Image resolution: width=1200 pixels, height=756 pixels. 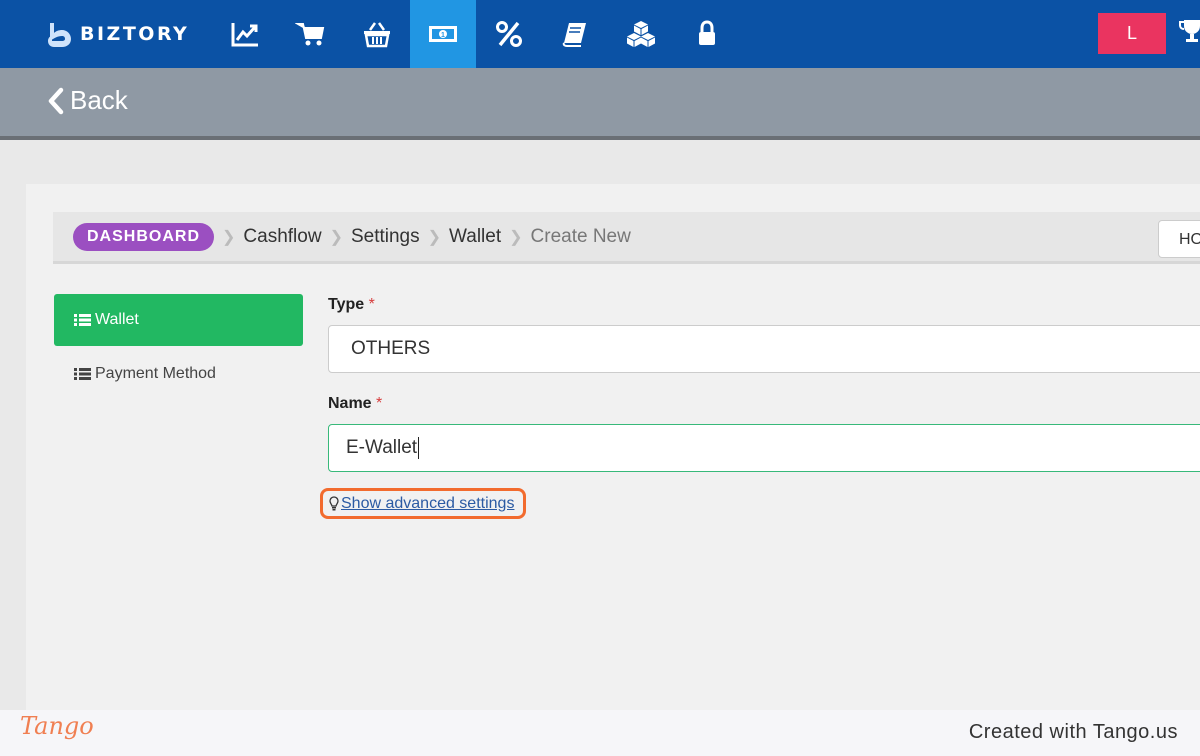 What do you see at coordinates (117, 319) in the screenshot?
I see `sidebar-item-label: Wallet` at bounding box center [117, 319].